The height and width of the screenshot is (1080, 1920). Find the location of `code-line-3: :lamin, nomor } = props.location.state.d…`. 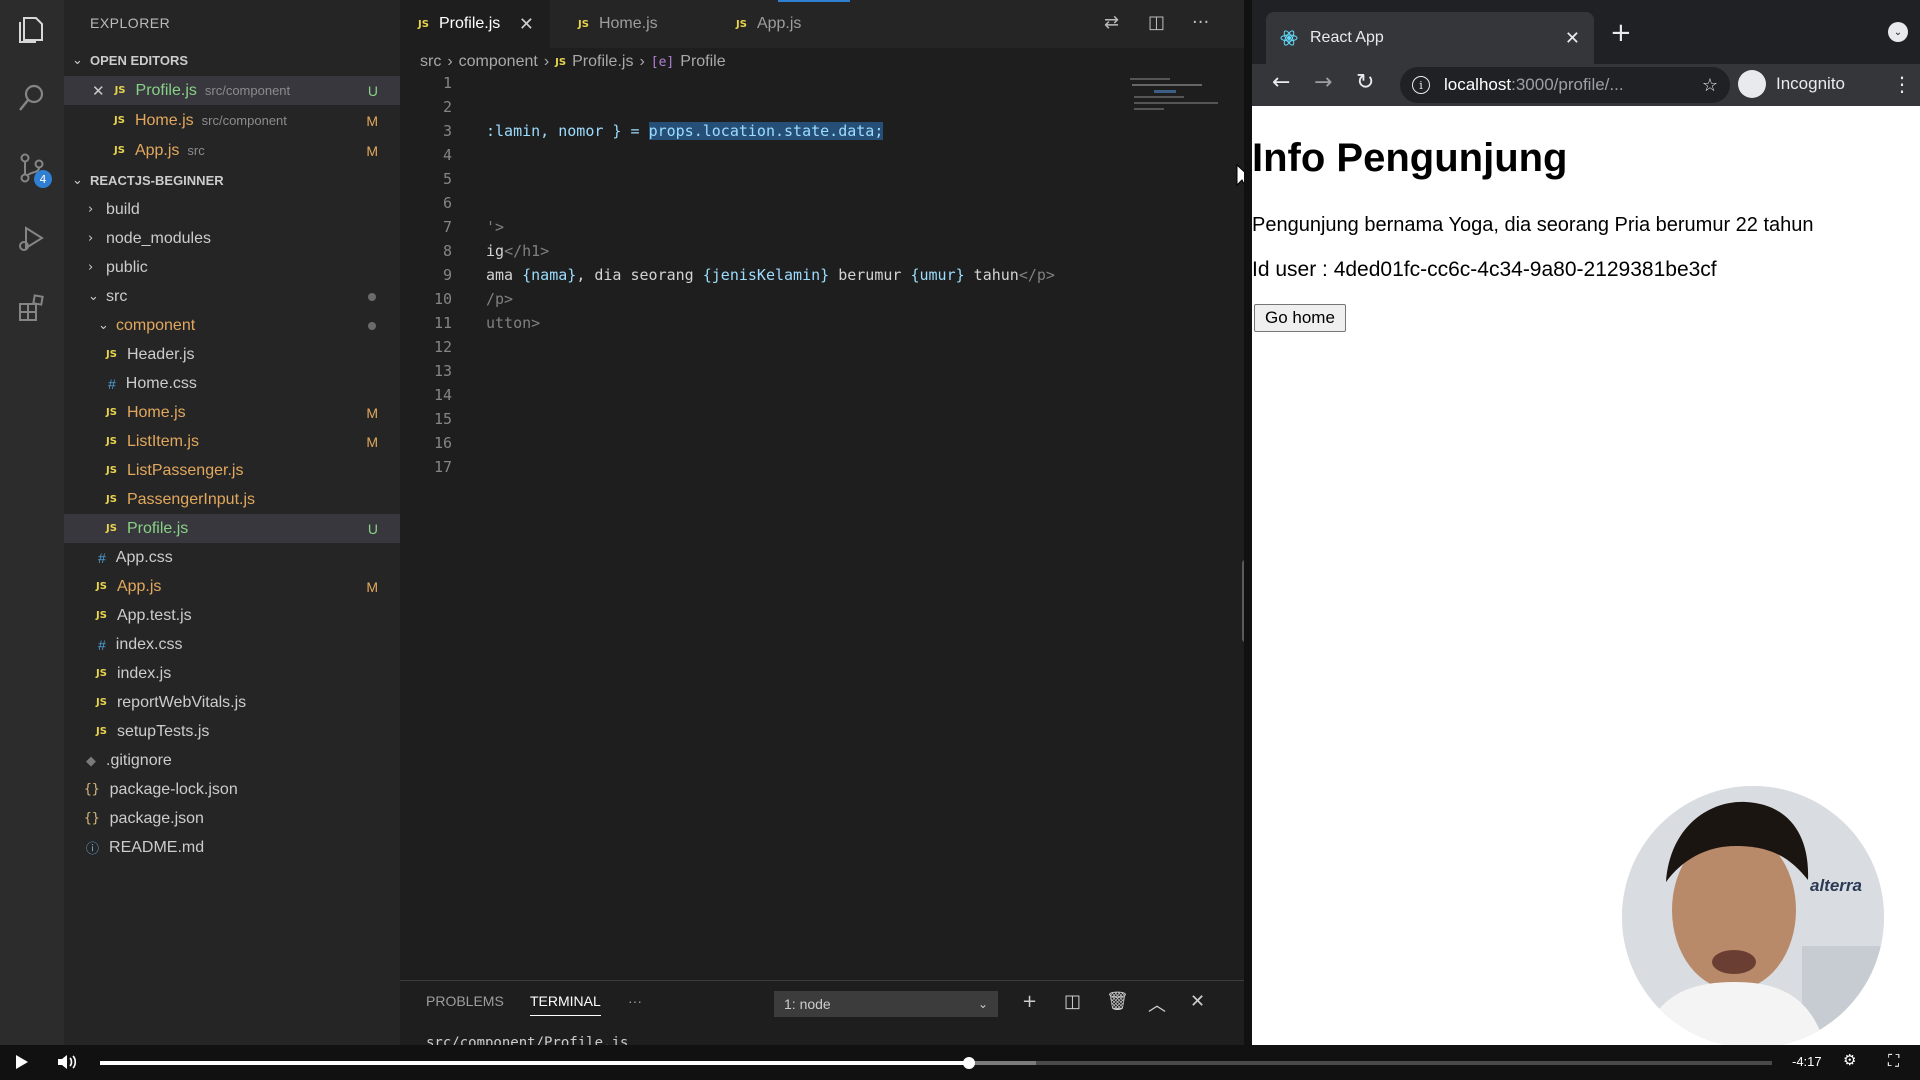

code-line-3: :lamin, nomor } = props.location.state.d… is located at coordinates (685, 131).